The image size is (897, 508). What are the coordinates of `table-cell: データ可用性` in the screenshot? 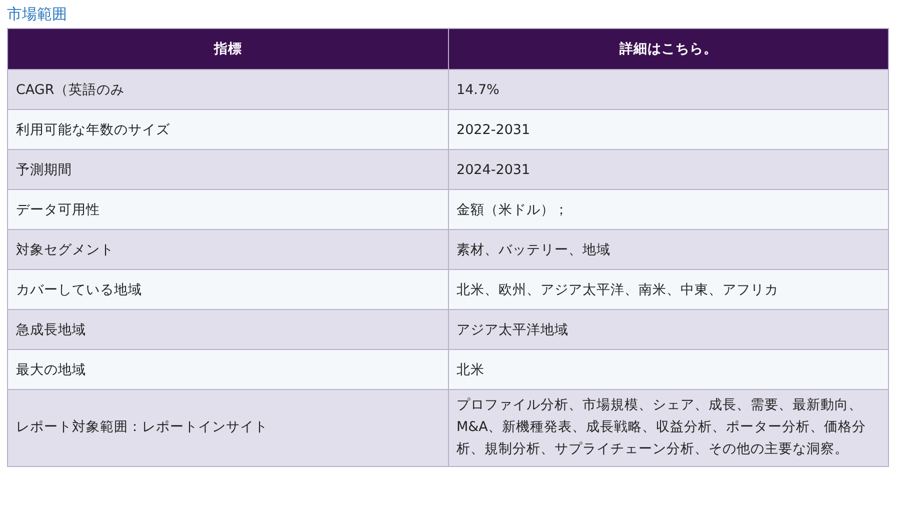 It's located at (228, 210).